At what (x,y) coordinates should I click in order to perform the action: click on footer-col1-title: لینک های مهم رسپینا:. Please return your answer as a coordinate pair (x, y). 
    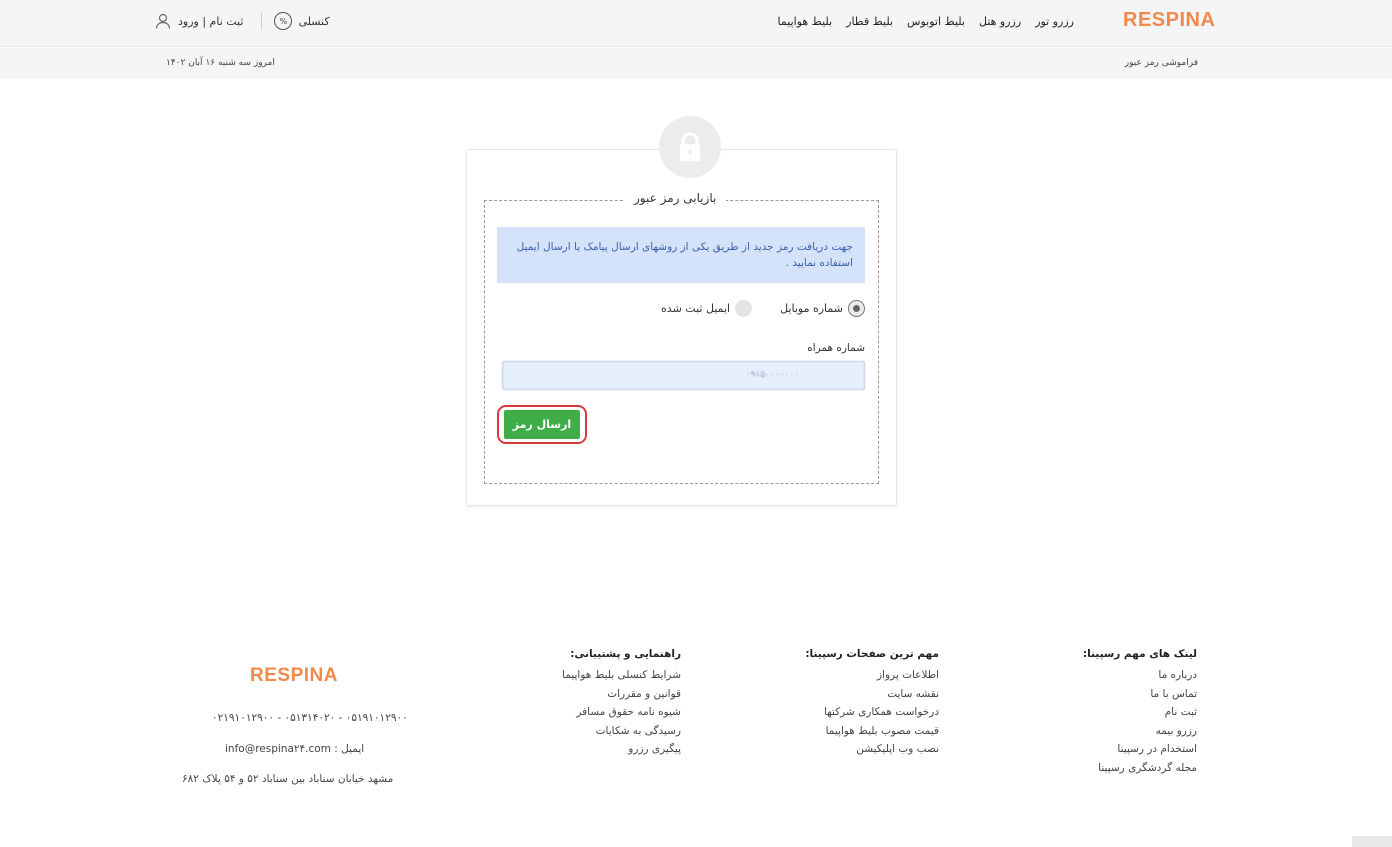
    Looking at the image, I should click on (1139, 654).